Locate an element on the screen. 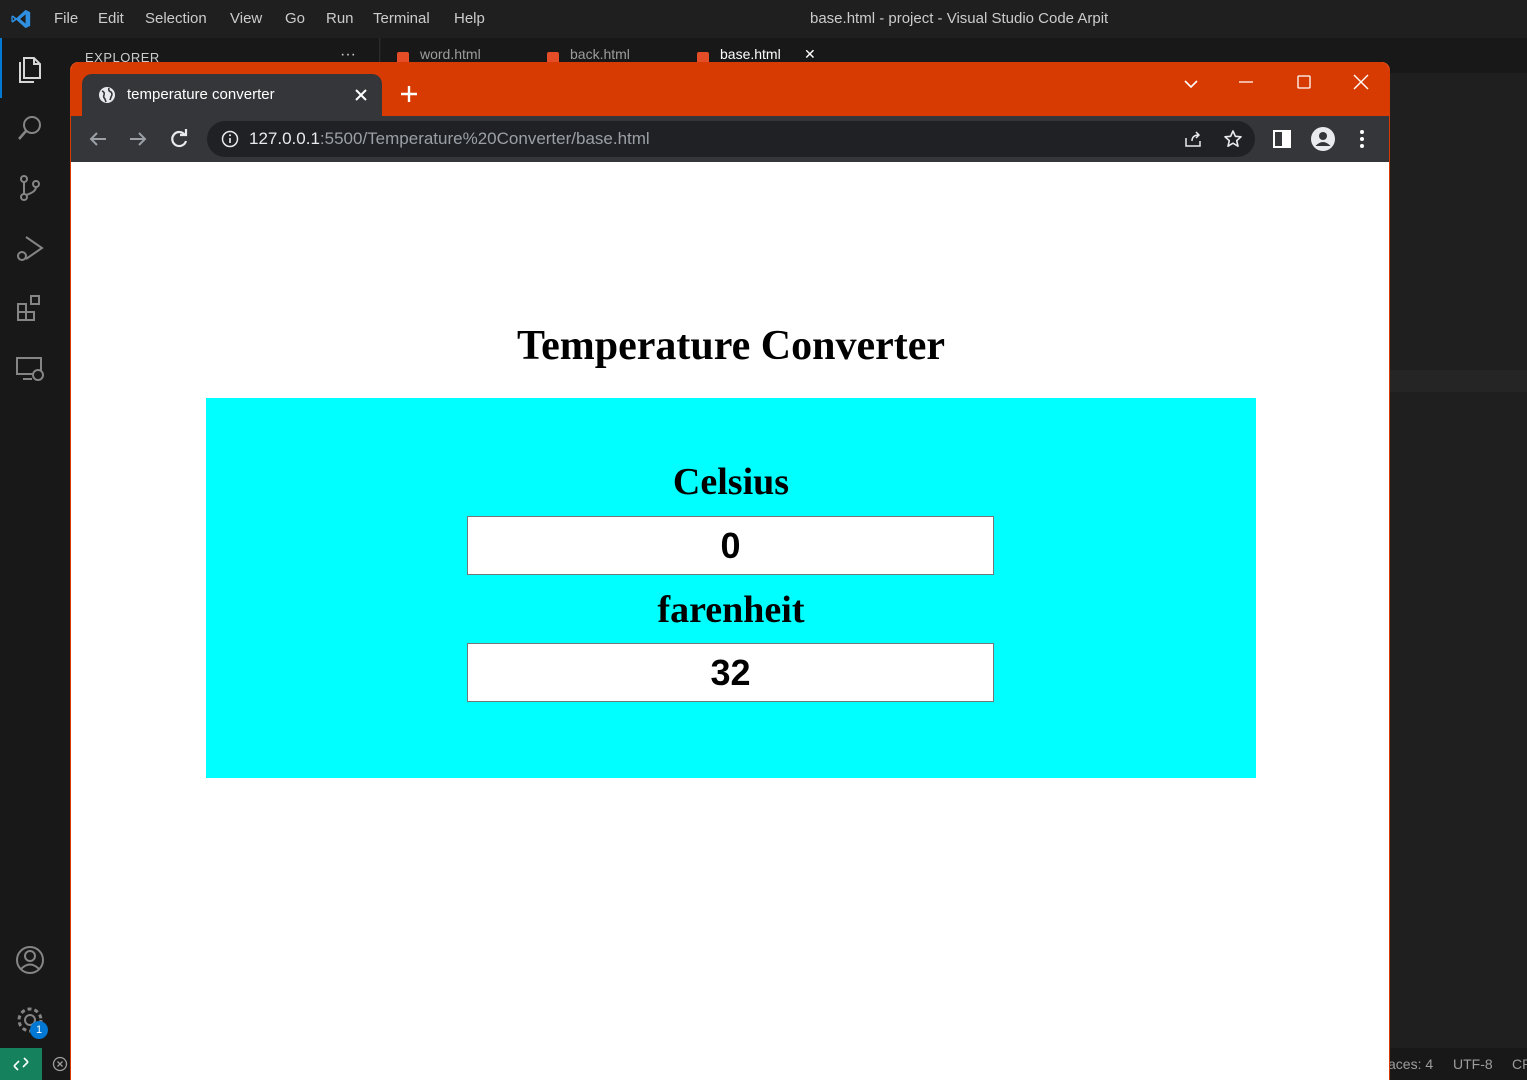  run-debug-icon is located at coordinates (30, 248).